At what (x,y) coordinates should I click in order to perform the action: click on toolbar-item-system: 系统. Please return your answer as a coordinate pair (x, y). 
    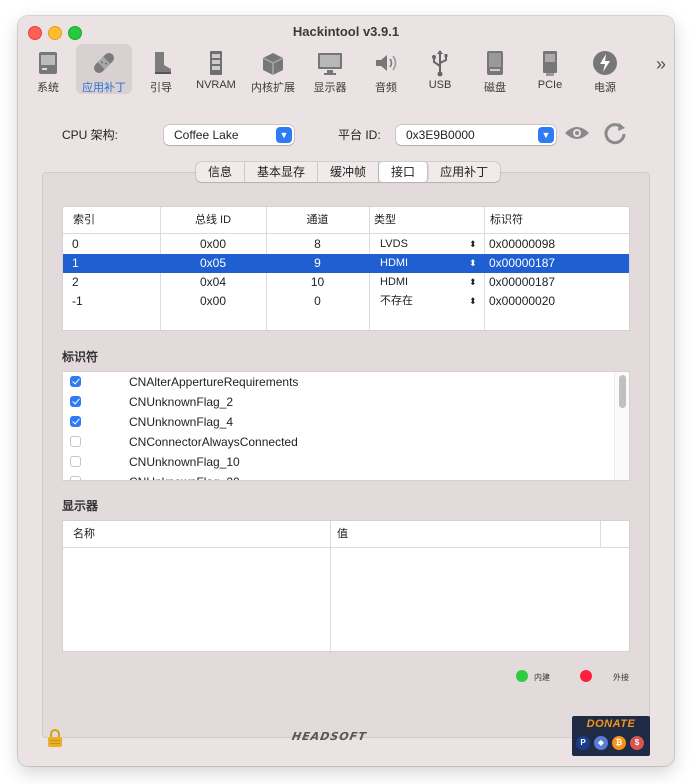
    Looking at the image, I should click on (48, 69).